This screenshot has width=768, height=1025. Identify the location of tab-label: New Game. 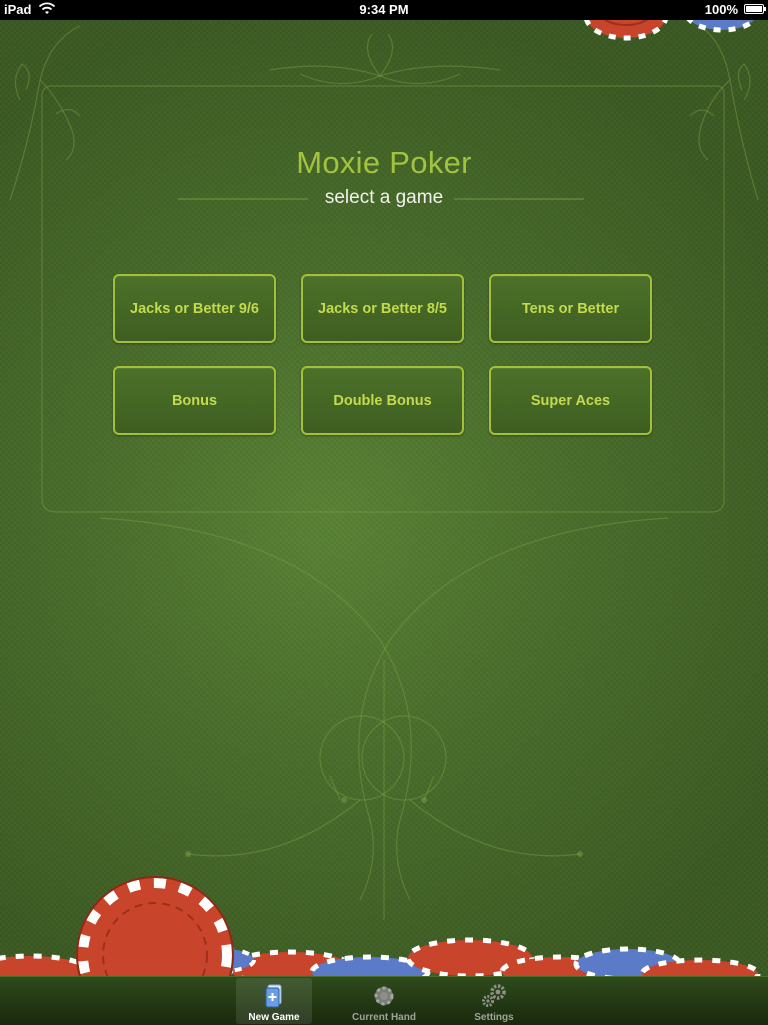
(274, 1017).